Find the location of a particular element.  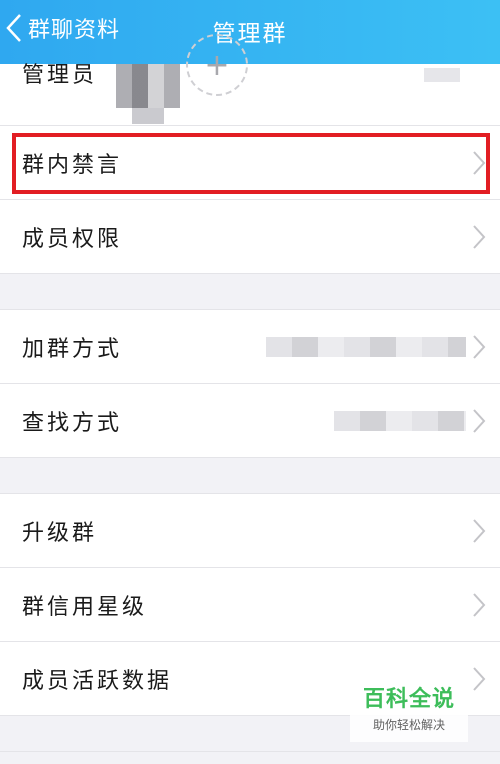

row-credit-level-label: 群信用星级 is located at coordinates (85, 607).